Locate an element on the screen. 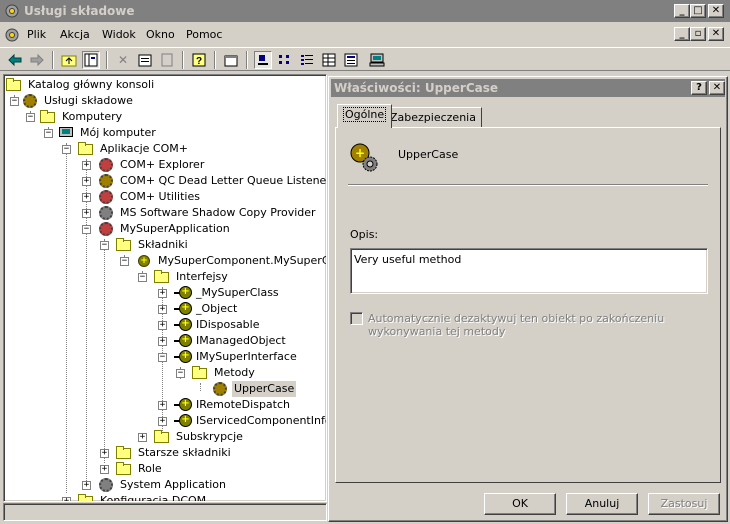 Image resolution: width=730 pixels, height=524 pixels. method-icon: + is located at coordinates (364, 158).